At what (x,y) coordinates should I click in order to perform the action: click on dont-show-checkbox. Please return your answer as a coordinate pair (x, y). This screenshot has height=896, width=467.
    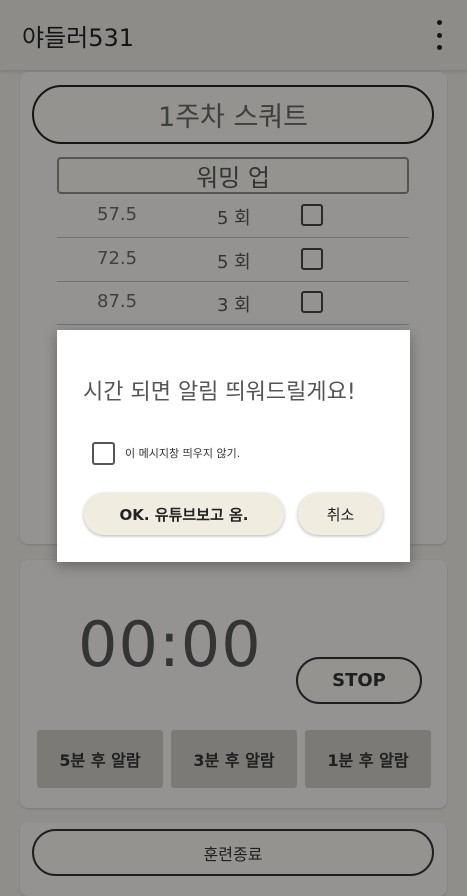
    Looking at the image, I should click on (103, 453).